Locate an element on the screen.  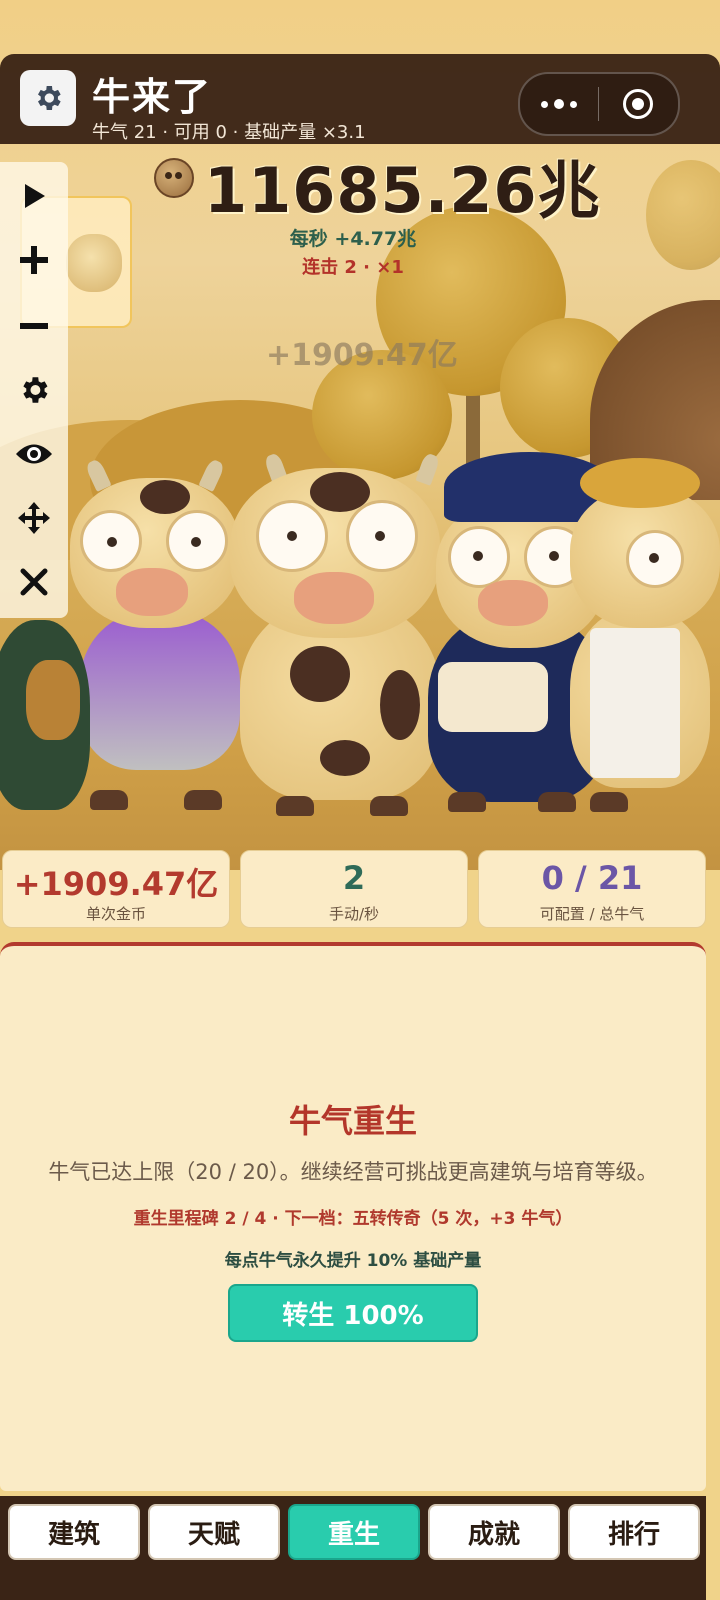
stat-value: +1909.47亿 is located at coordinates (116, 884).